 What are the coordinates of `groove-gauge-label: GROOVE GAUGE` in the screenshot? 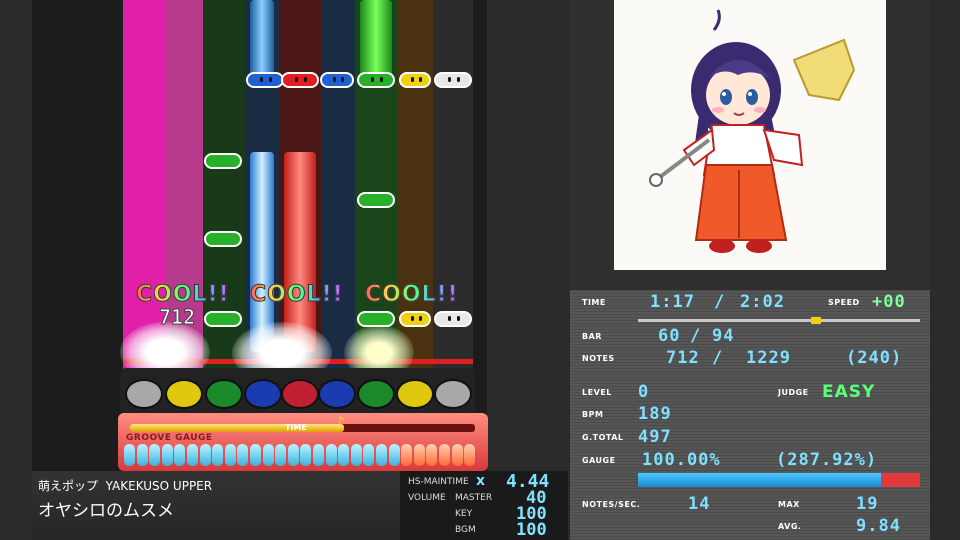 It's located at (169, 438).